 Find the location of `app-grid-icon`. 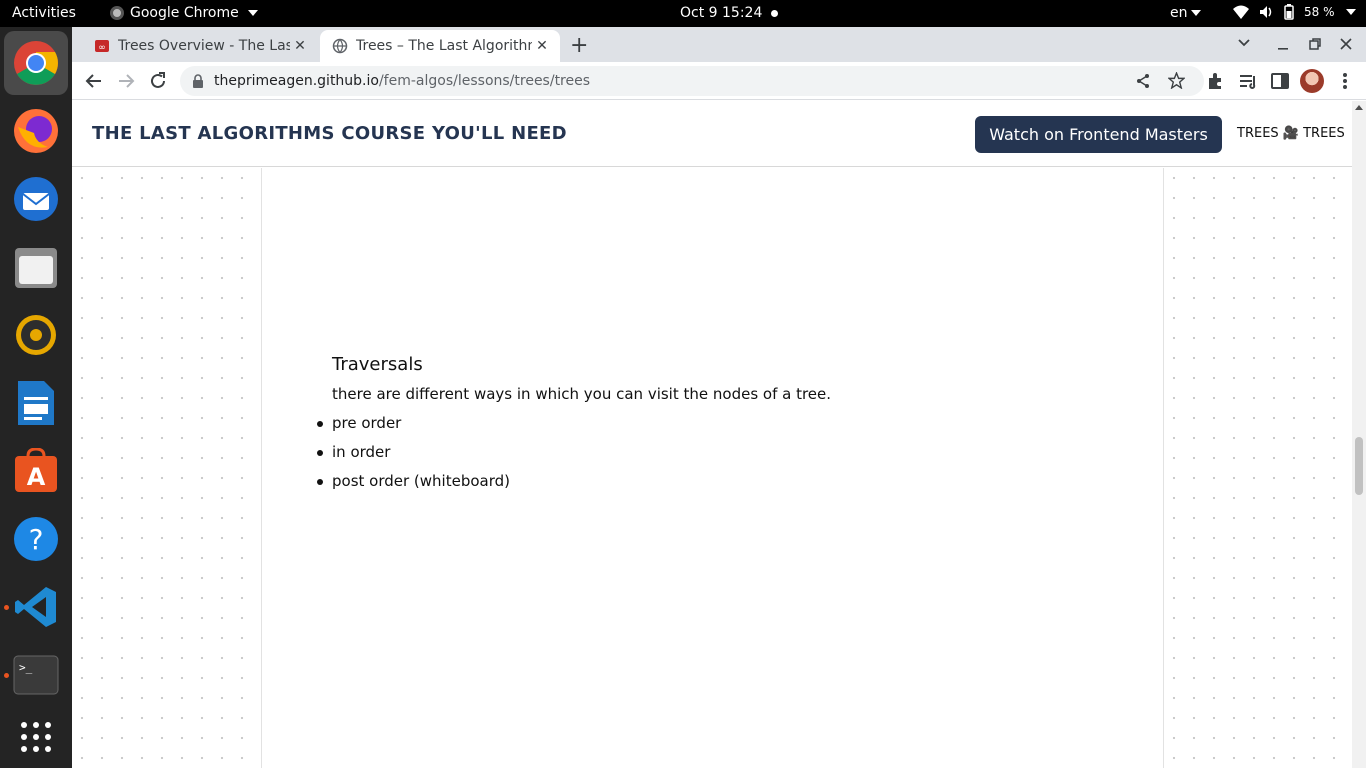

app-grid-icon is located at coordinates (36, 737).